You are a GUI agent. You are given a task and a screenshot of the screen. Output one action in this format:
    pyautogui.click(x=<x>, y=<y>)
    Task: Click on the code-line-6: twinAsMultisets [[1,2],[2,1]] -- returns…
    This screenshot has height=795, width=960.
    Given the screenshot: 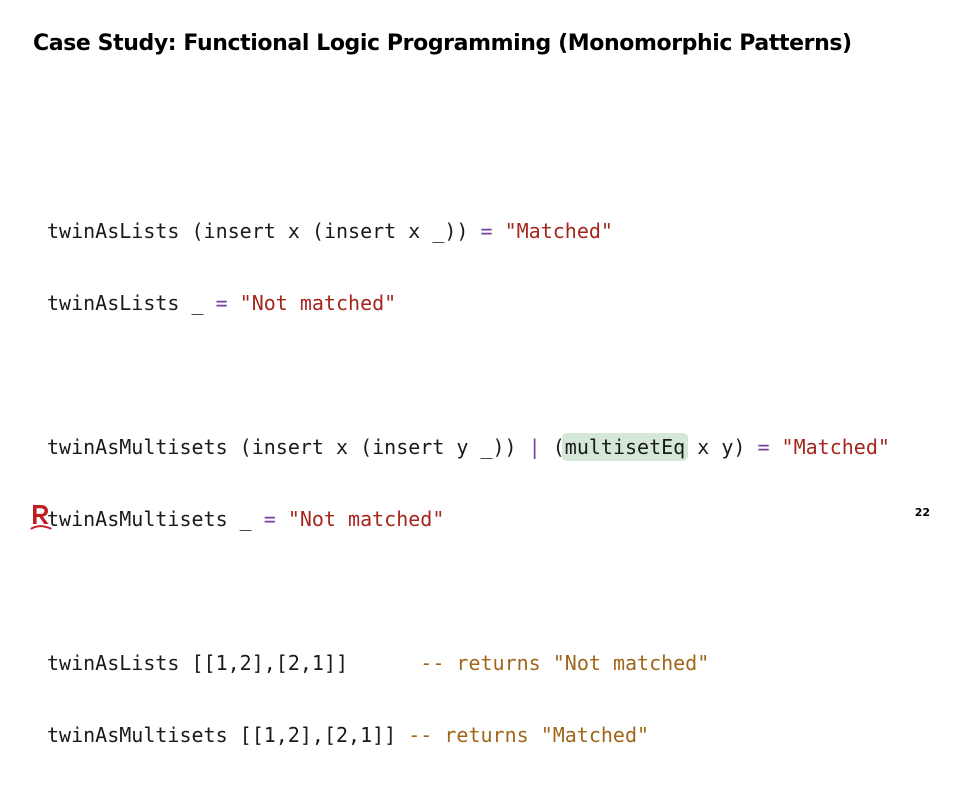 What is the action you would take?
    pyautogui.click(x=468, y=735)
    